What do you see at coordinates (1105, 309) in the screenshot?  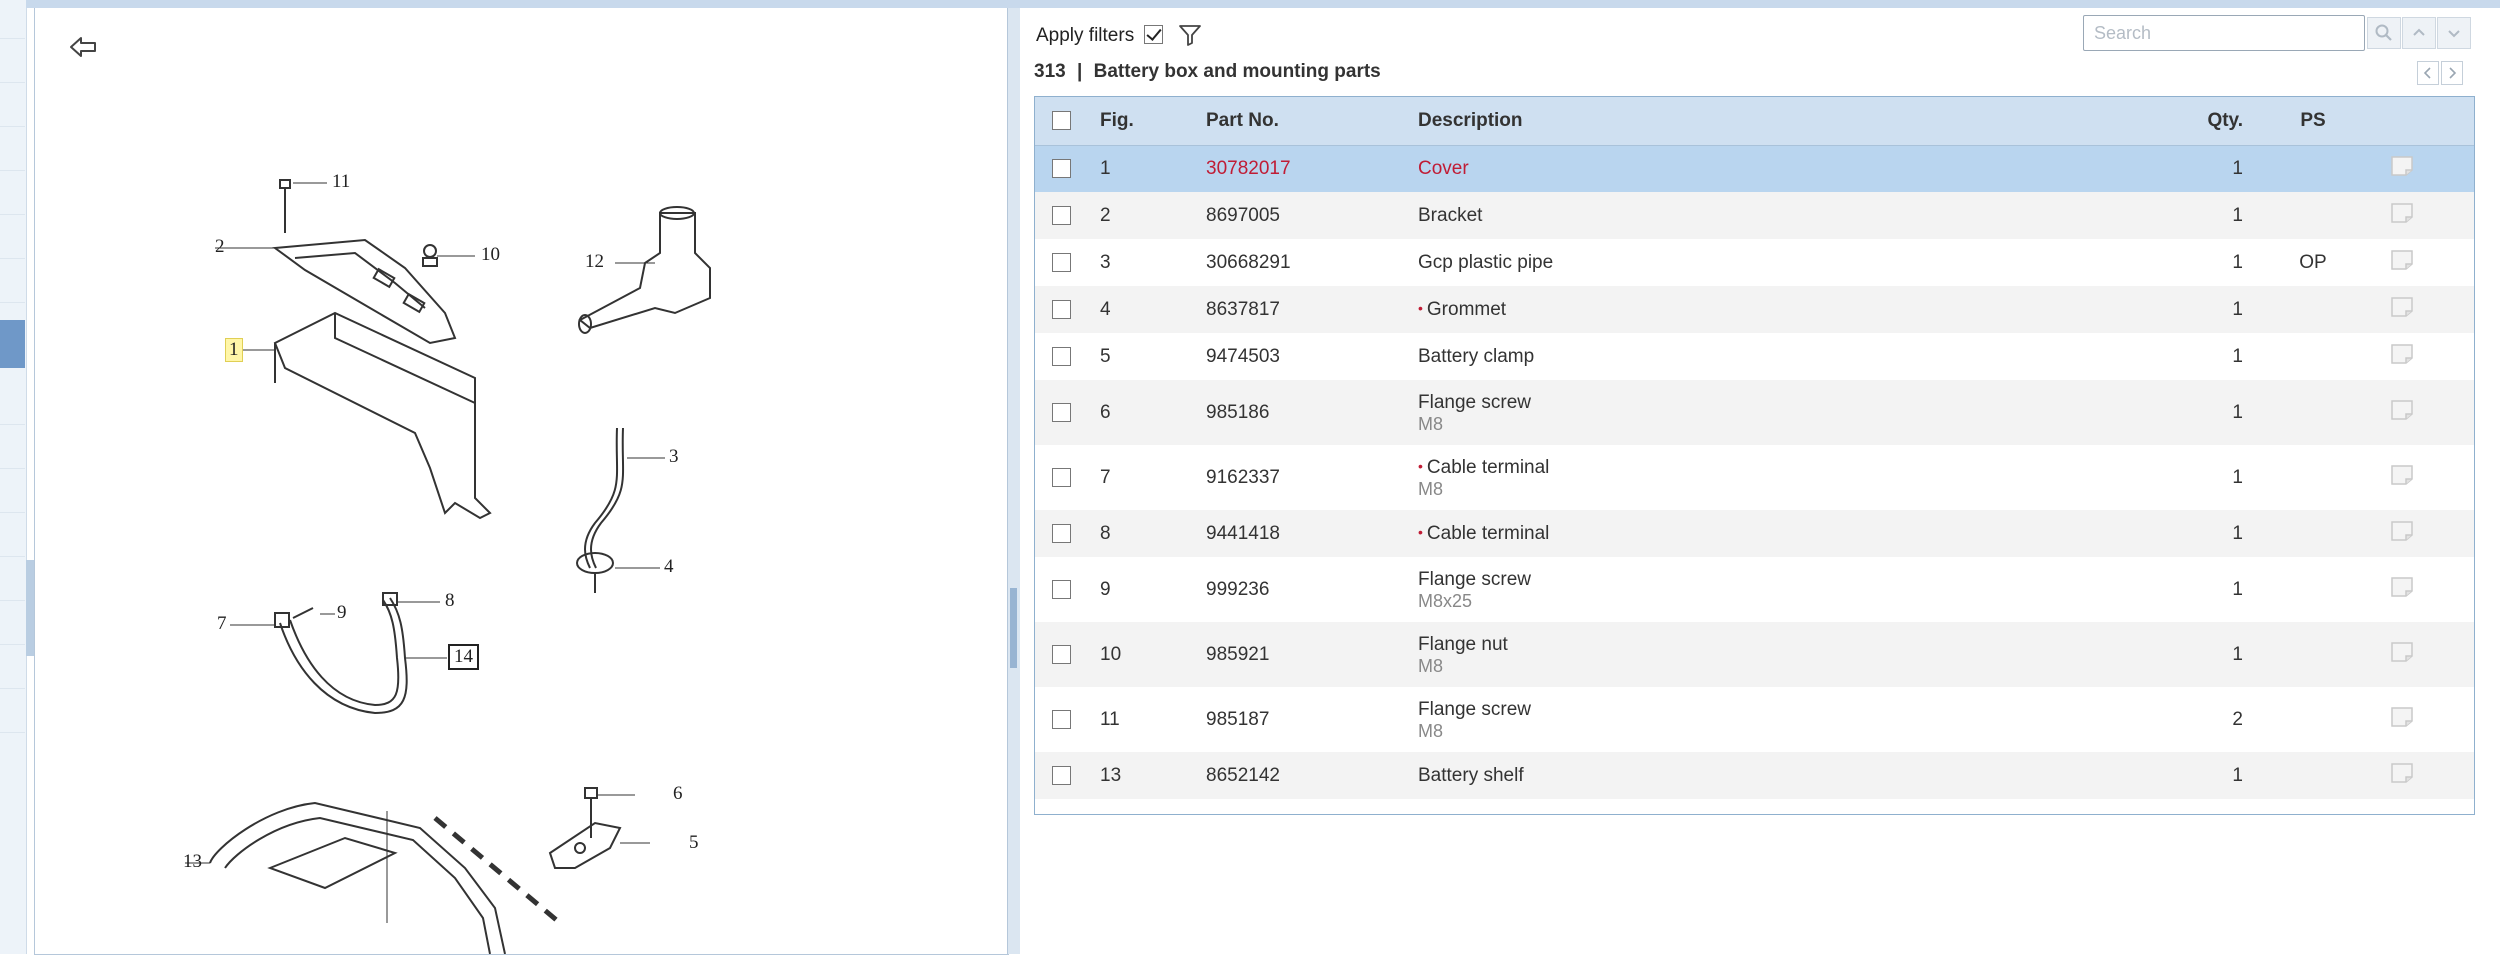 I see `fig-cell: 4` at bounding box center [1105, 309].